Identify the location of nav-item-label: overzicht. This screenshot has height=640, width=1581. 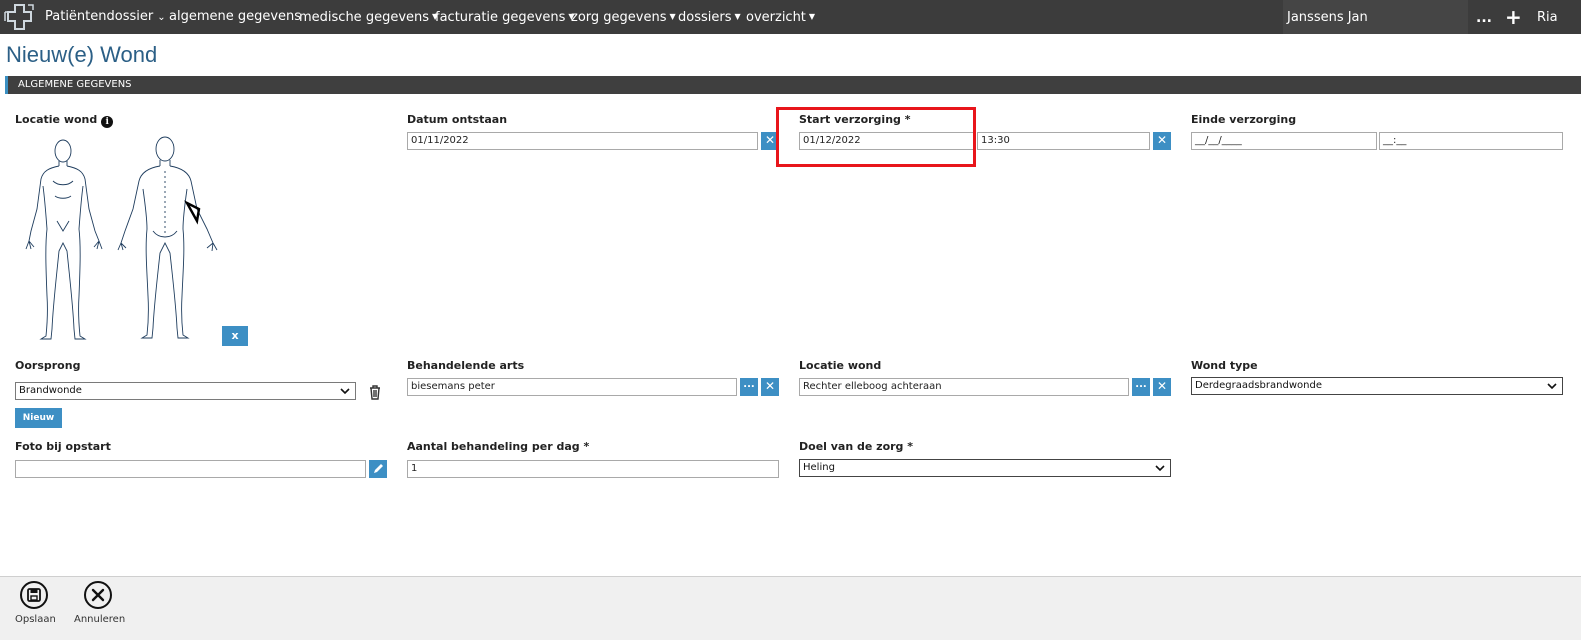
(776, 17).